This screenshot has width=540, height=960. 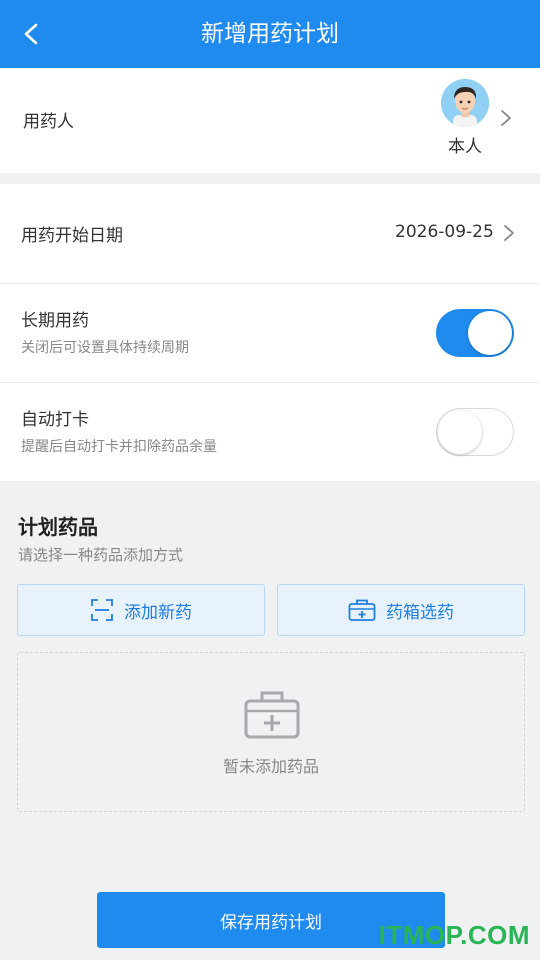 What do you see at coordinates (72, 236) in the screenshot?
I see `start-date-label: 用药开始日期` at bounding box center [72, 236].